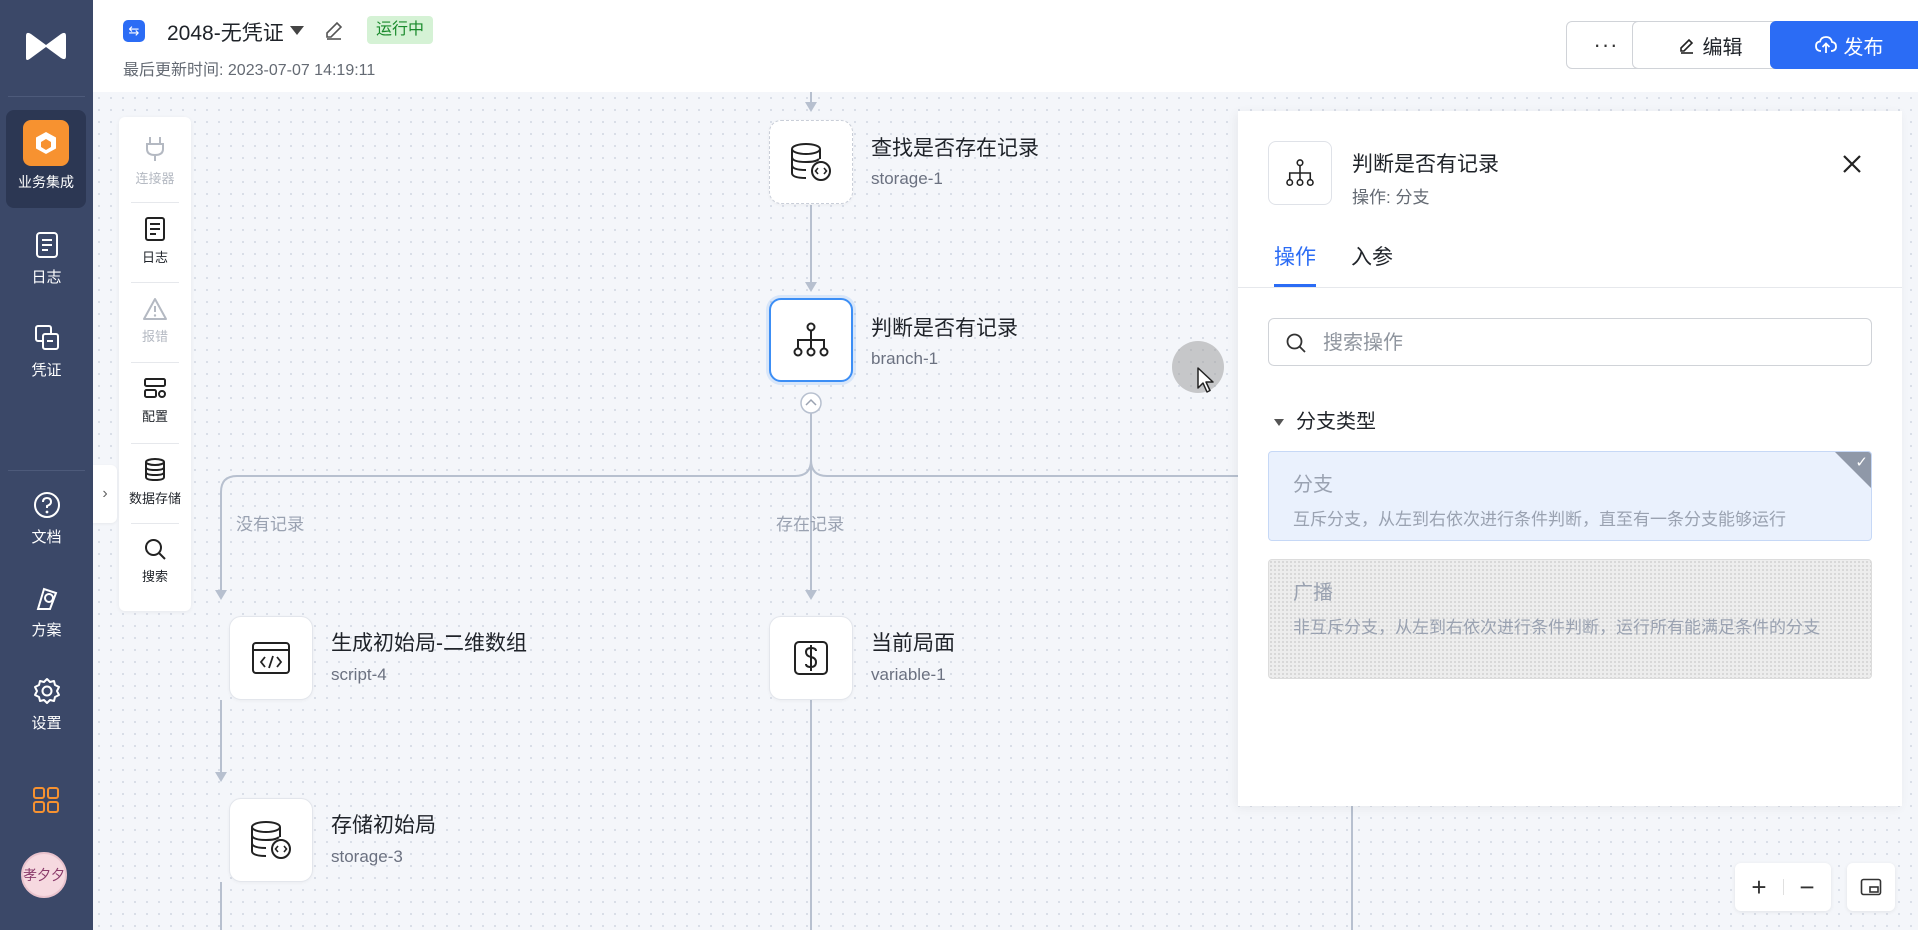 The width and height of the screenshot is (1918, 930). Describe the element at coordinates (46, 704) in the screenshot. I see `sidebar-item-settings: 设置` at that location.